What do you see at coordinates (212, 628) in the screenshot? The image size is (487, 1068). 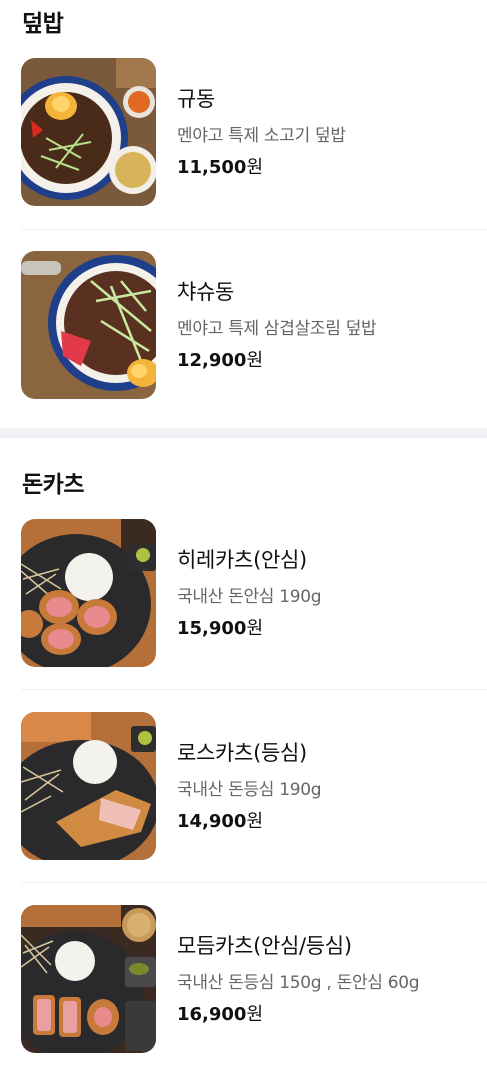 I see `price-value: 15,900` at bounding box center [212, 628].